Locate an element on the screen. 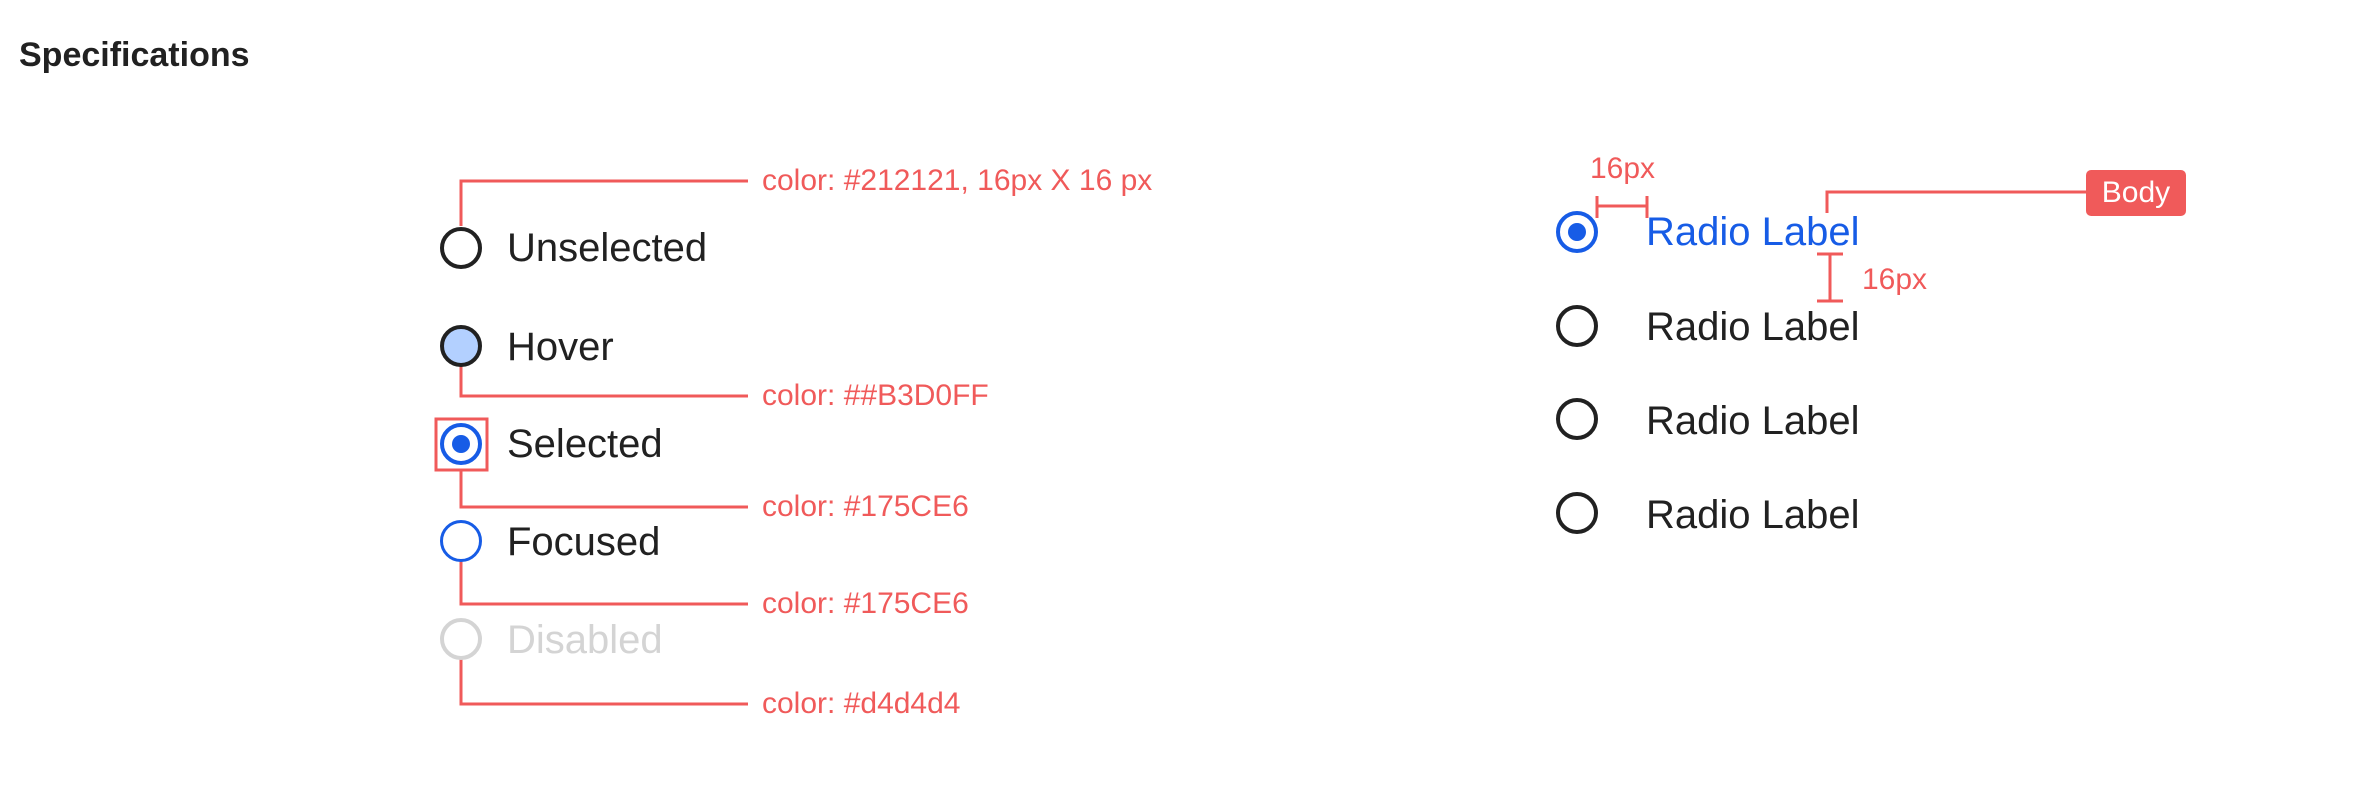  focused-label: Focused is located at coordinates (584, 542).